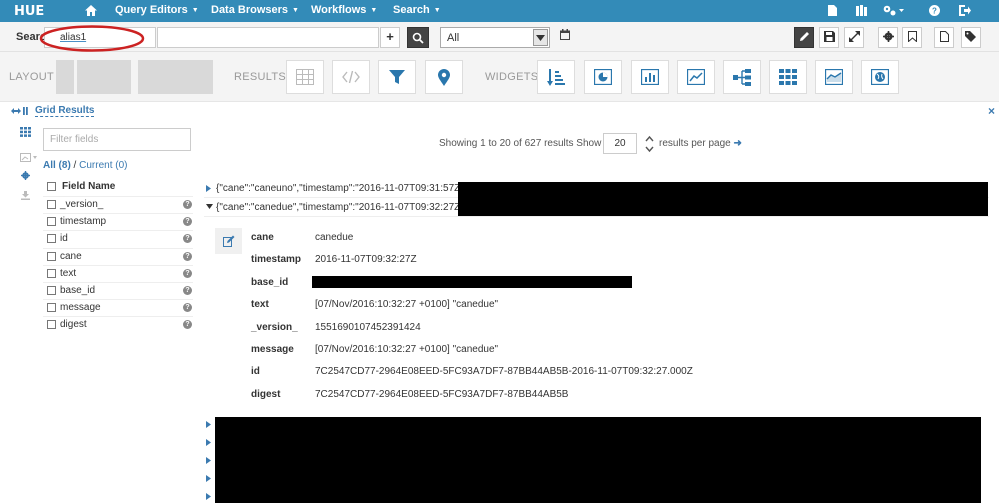 The width and height of the screenshot is (999, 503). Describe the element at coordinates (65, 111) in the screenshot. I see `grid-results-title: Grid Results` at that location.